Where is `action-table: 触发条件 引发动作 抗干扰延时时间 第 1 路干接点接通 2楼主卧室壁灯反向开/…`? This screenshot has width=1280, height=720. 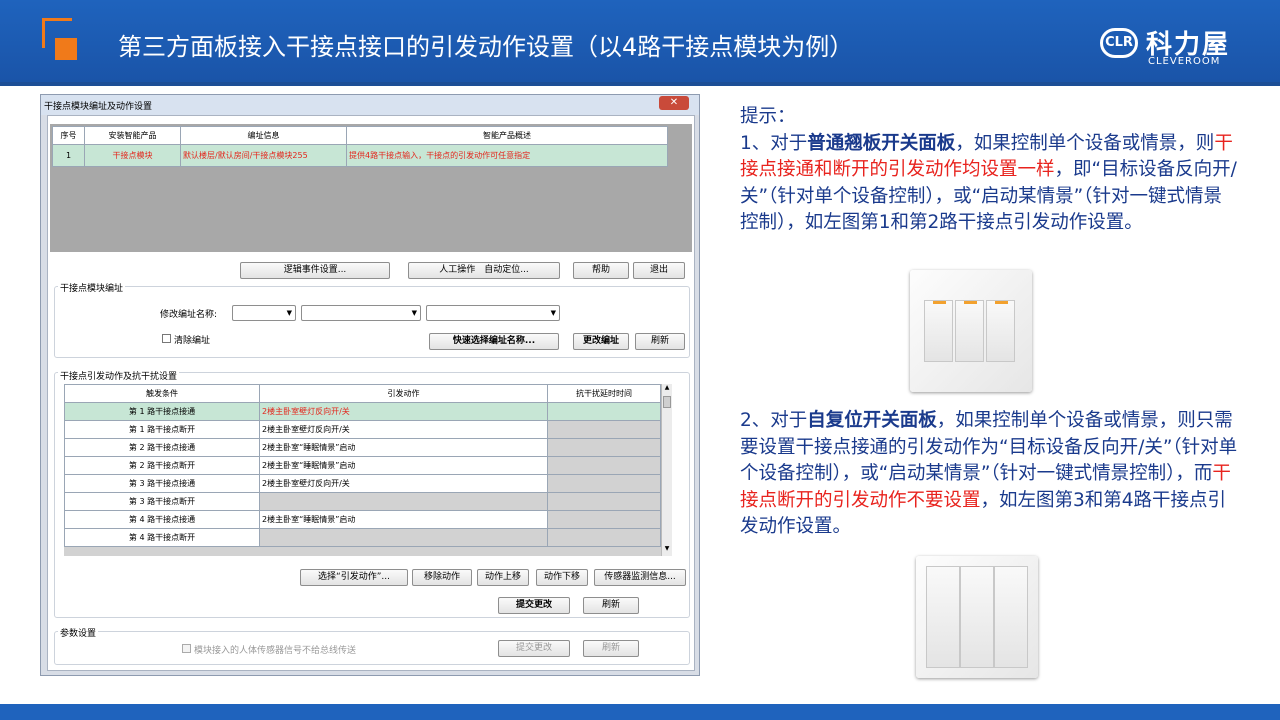
action-table: 触发条件 引发动作 抗干扰延时时间 第 1 路干接点接通 2楼主卧室壁灯反向开/… is located at coordinates (362, 465).